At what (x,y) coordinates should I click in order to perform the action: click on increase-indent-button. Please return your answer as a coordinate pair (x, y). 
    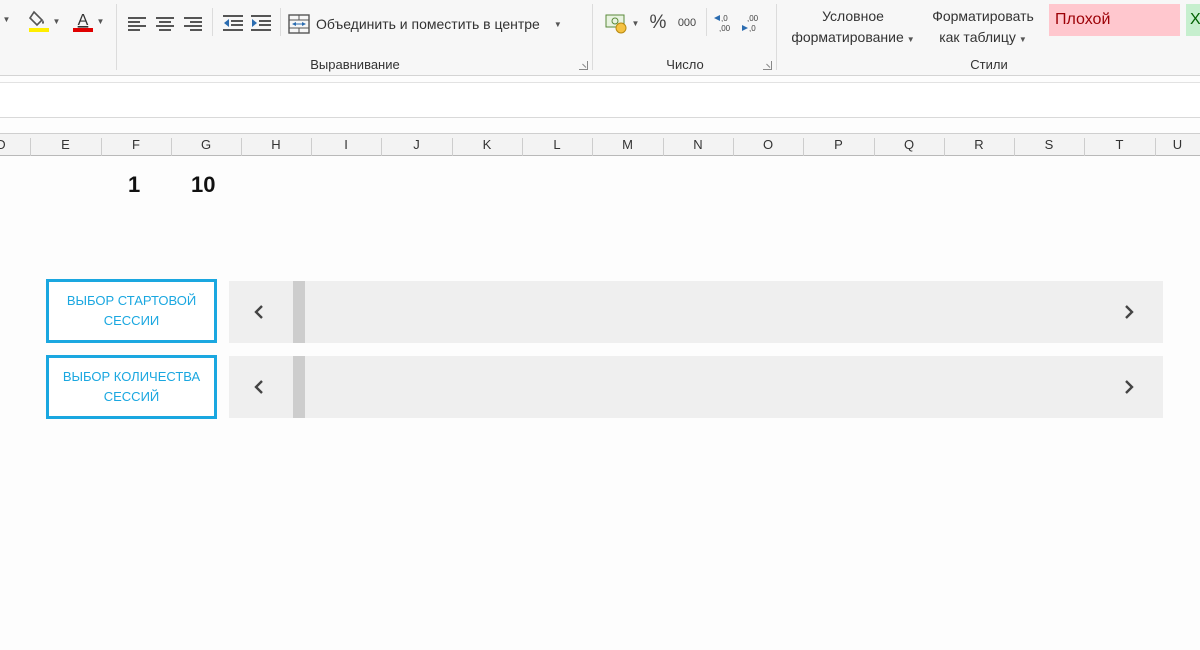
    Looking at the image, I should click on (261, 23).